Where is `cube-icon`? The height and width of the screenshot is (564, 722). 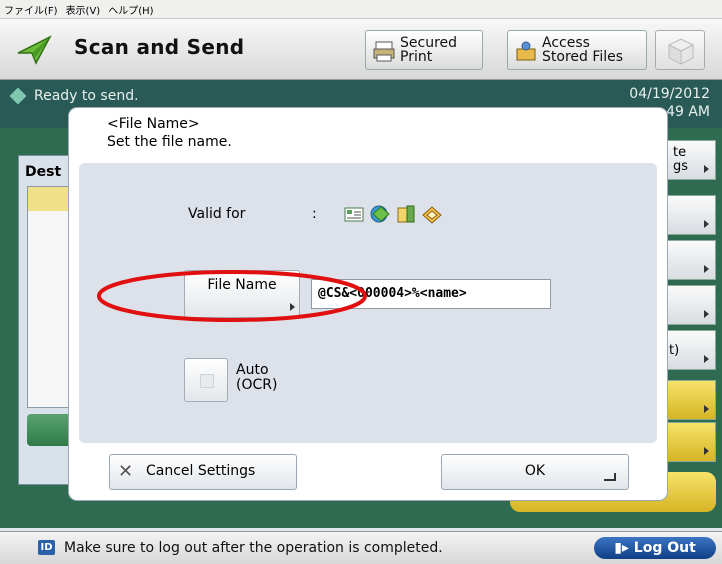 cube-icon is located at coordinates (681, 51).